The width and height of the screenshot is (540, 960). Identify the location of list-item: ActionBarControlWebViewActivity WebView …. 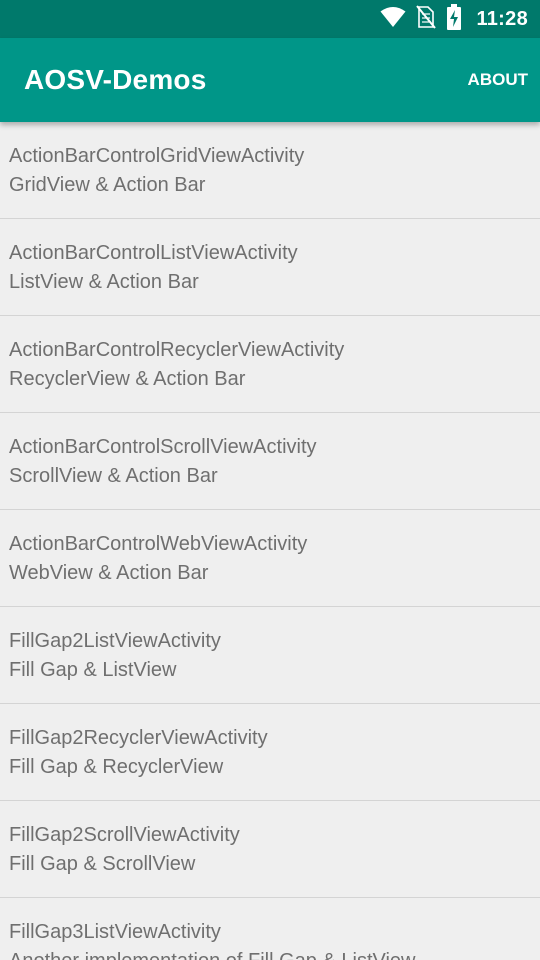
(270, 558).